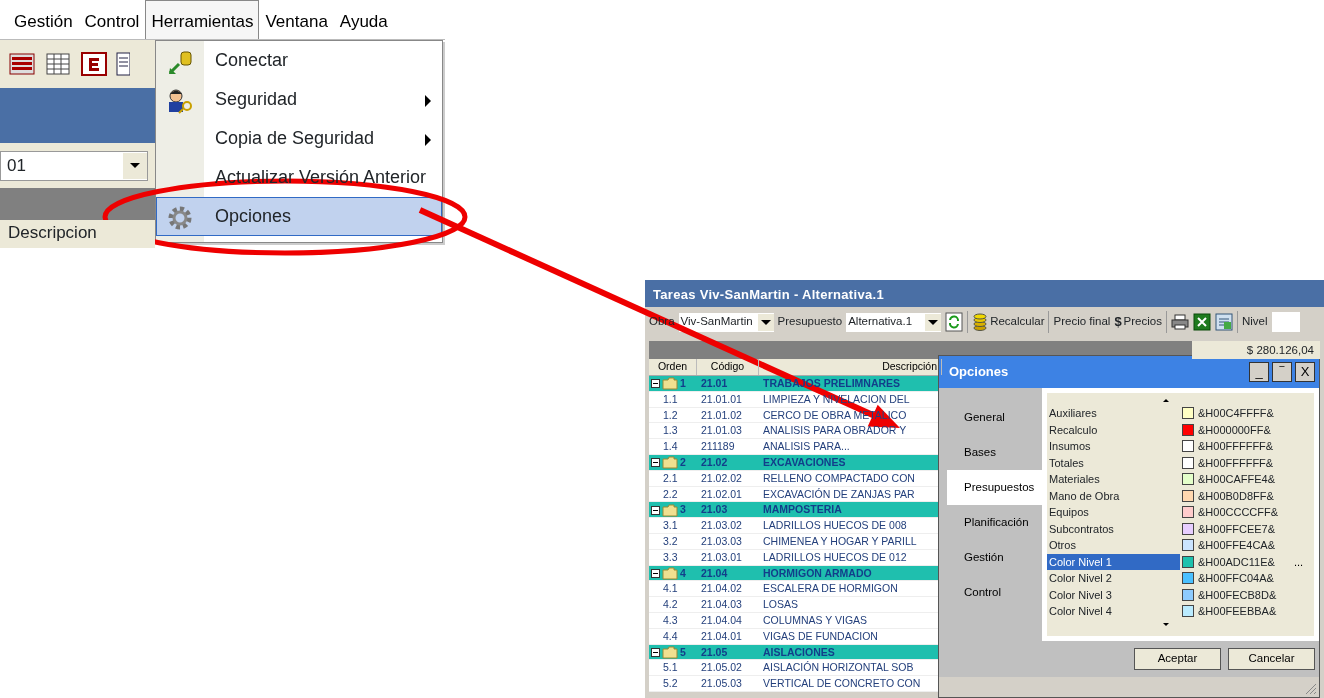 The width and height of the screenshot is (1324, 698). I want to click on table-cell-text: 2.1, so click(670, 478).